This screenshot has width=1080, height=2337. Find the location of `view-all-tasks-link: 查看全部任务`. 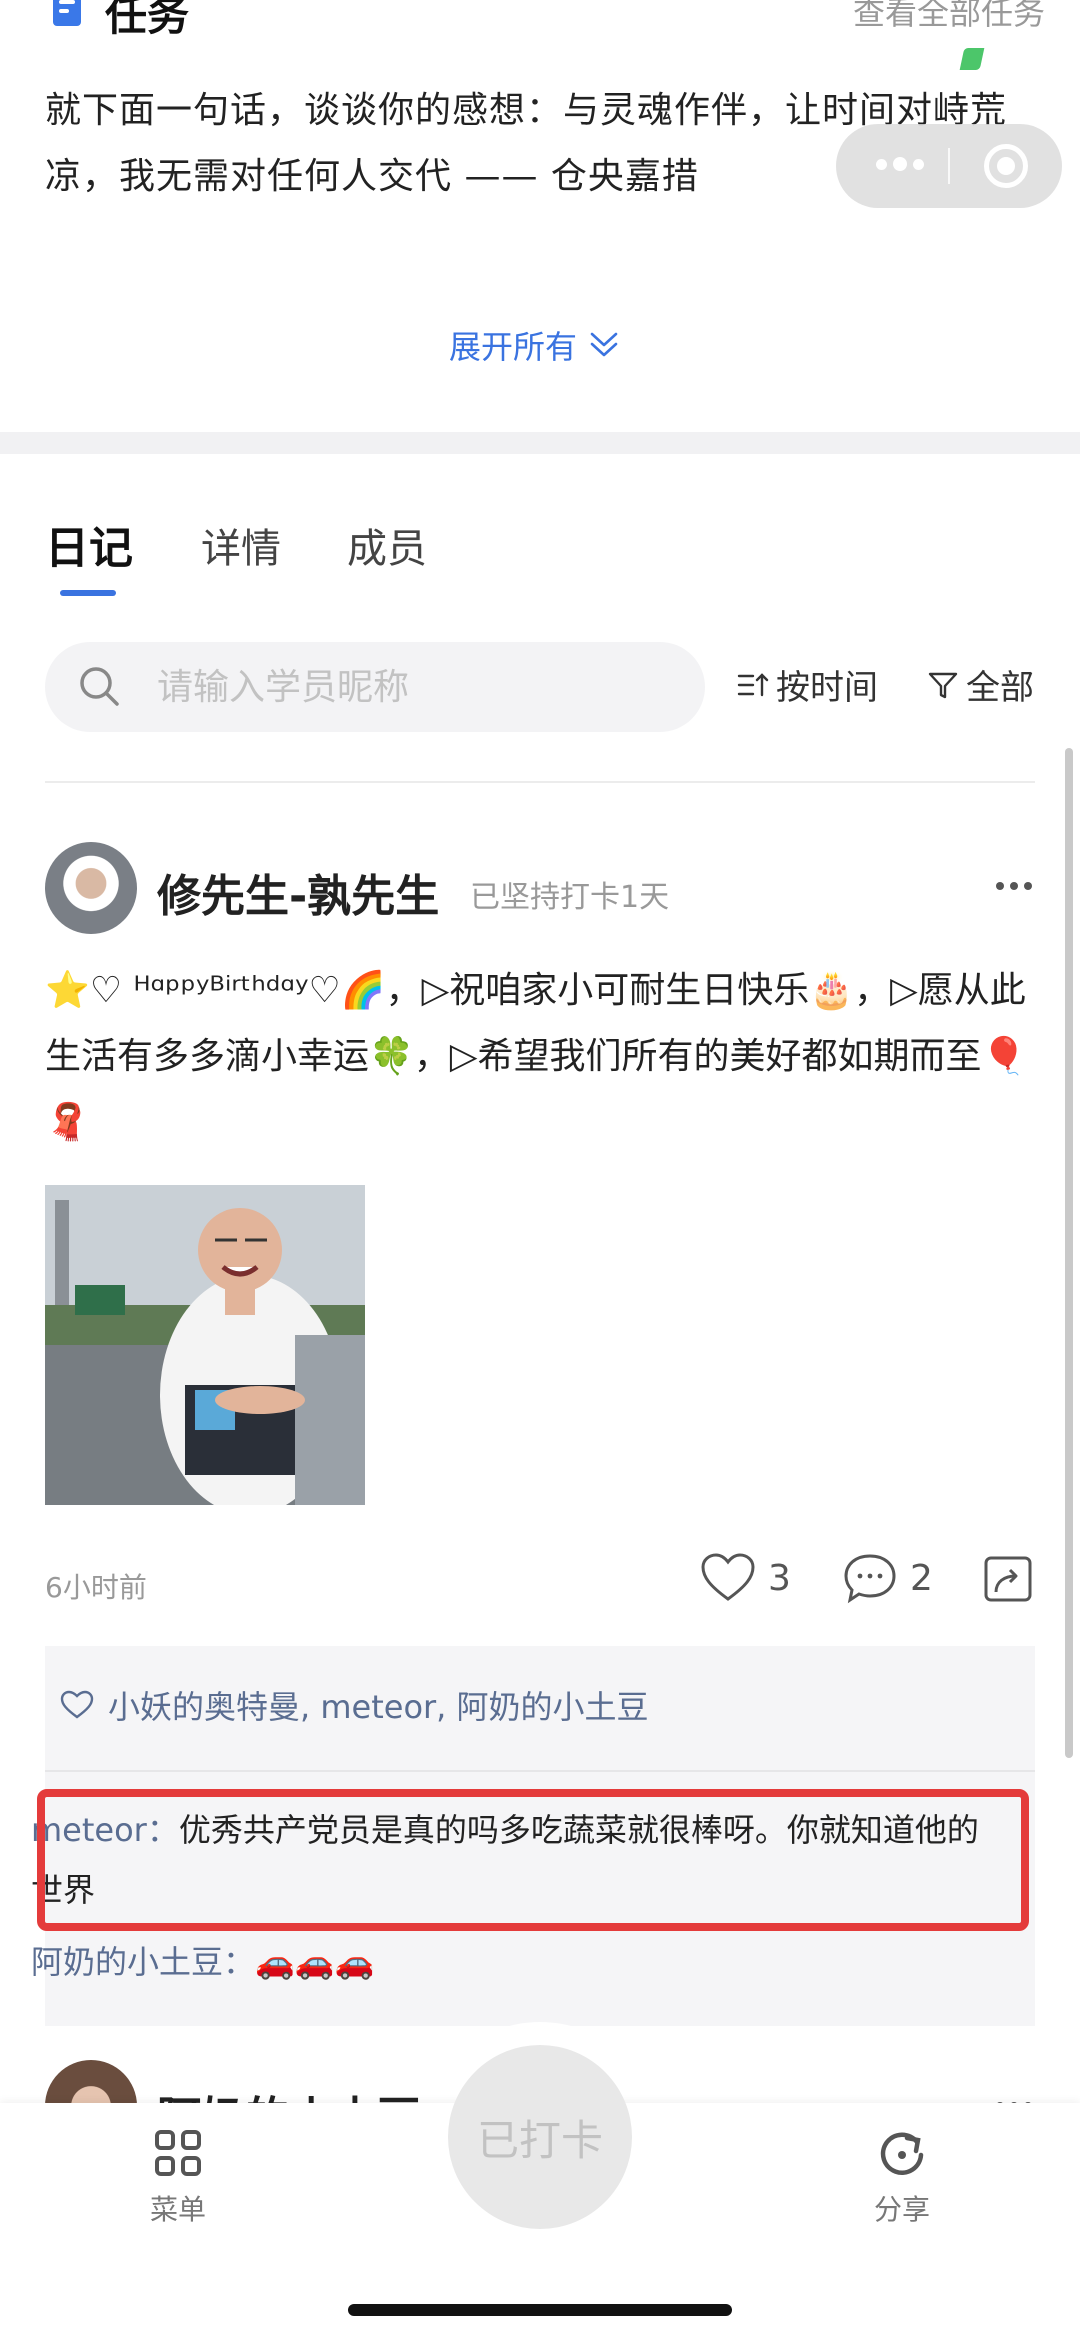

view-all-tasks-link: 查看全部任务 is located at coordinates (949, 17).